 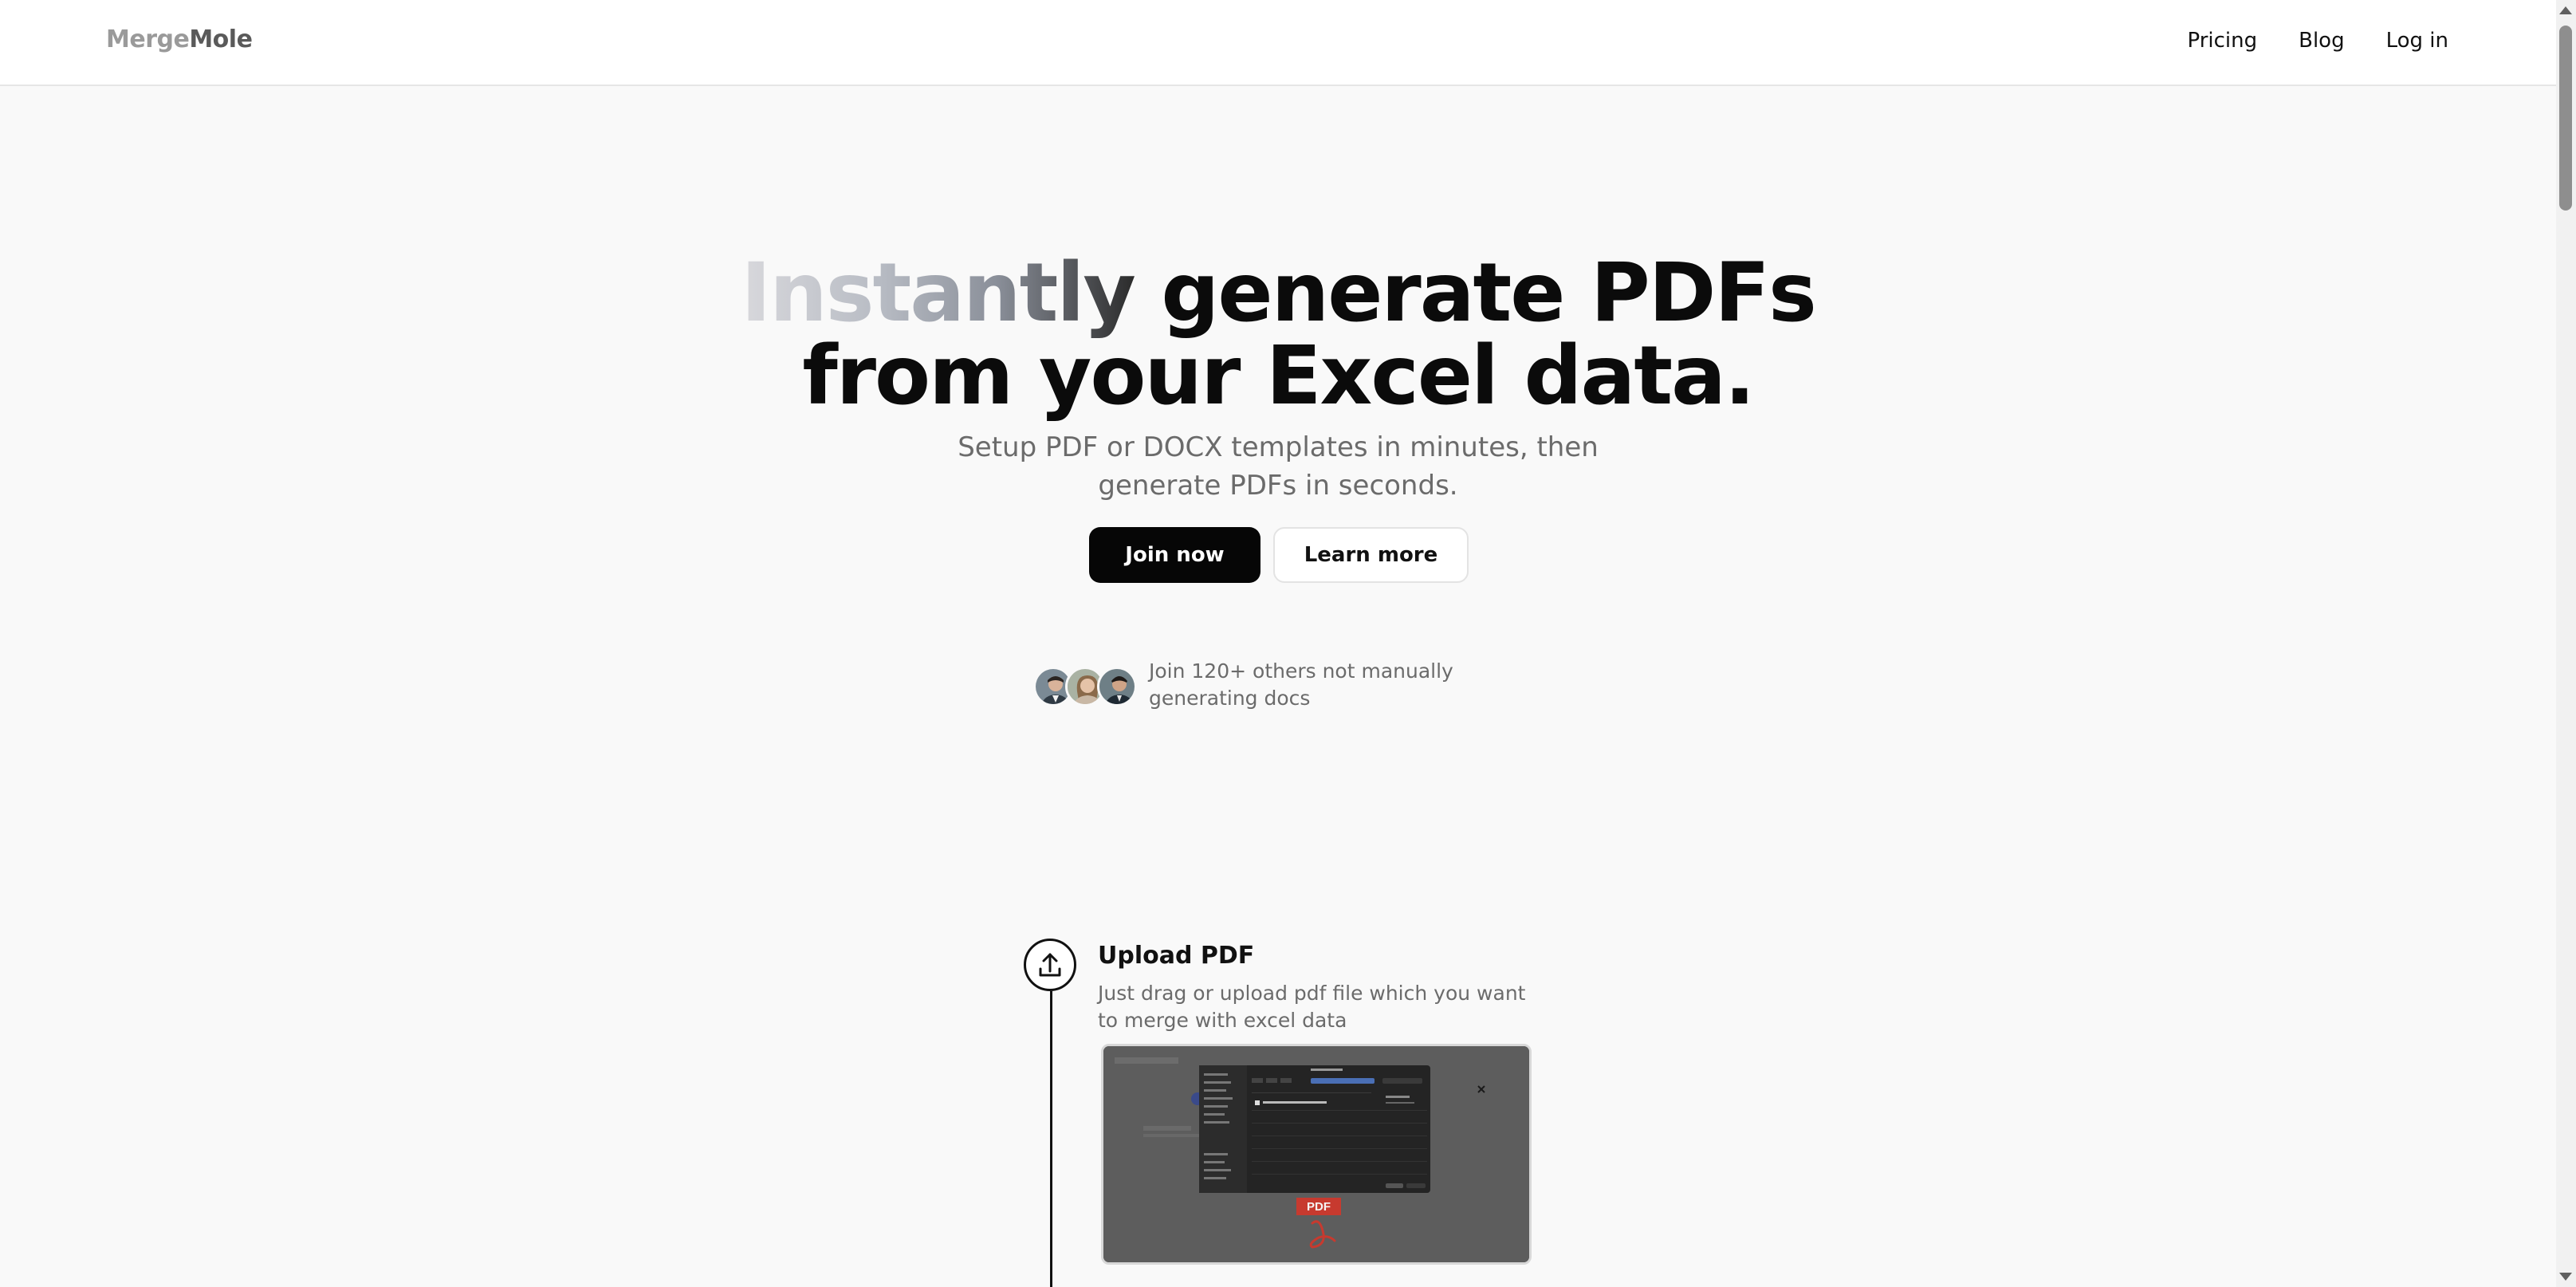 I want to click on hero-title-line-1: Instantly generate PDFs, so click(x=1278, y=293).